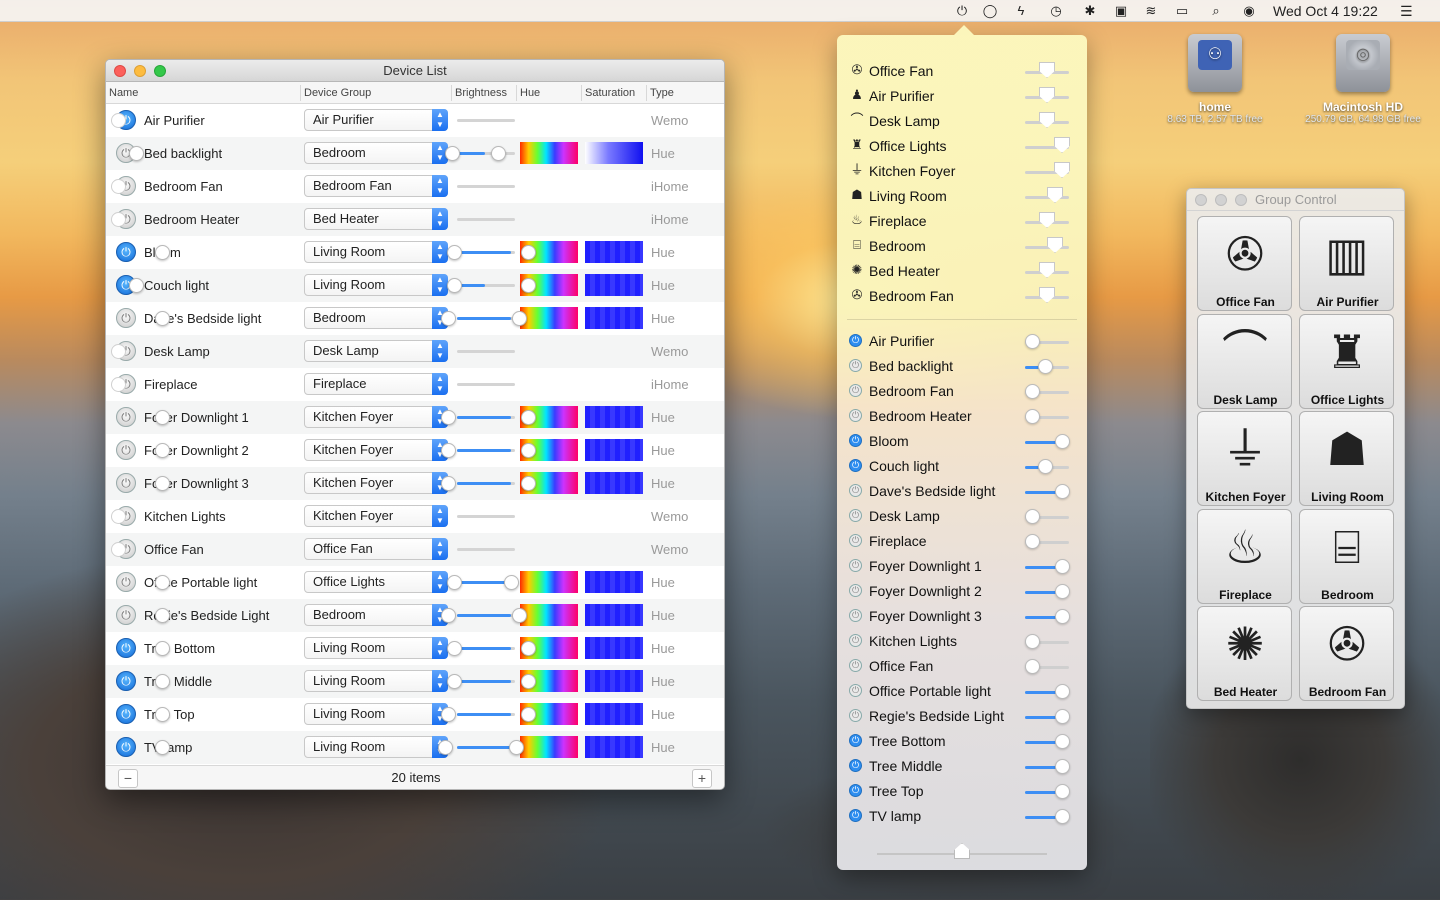  Describe the element at coordinates (964, 271) in the screenshot. I see `popover-group-item: ✺ Bed Heater` at that location.